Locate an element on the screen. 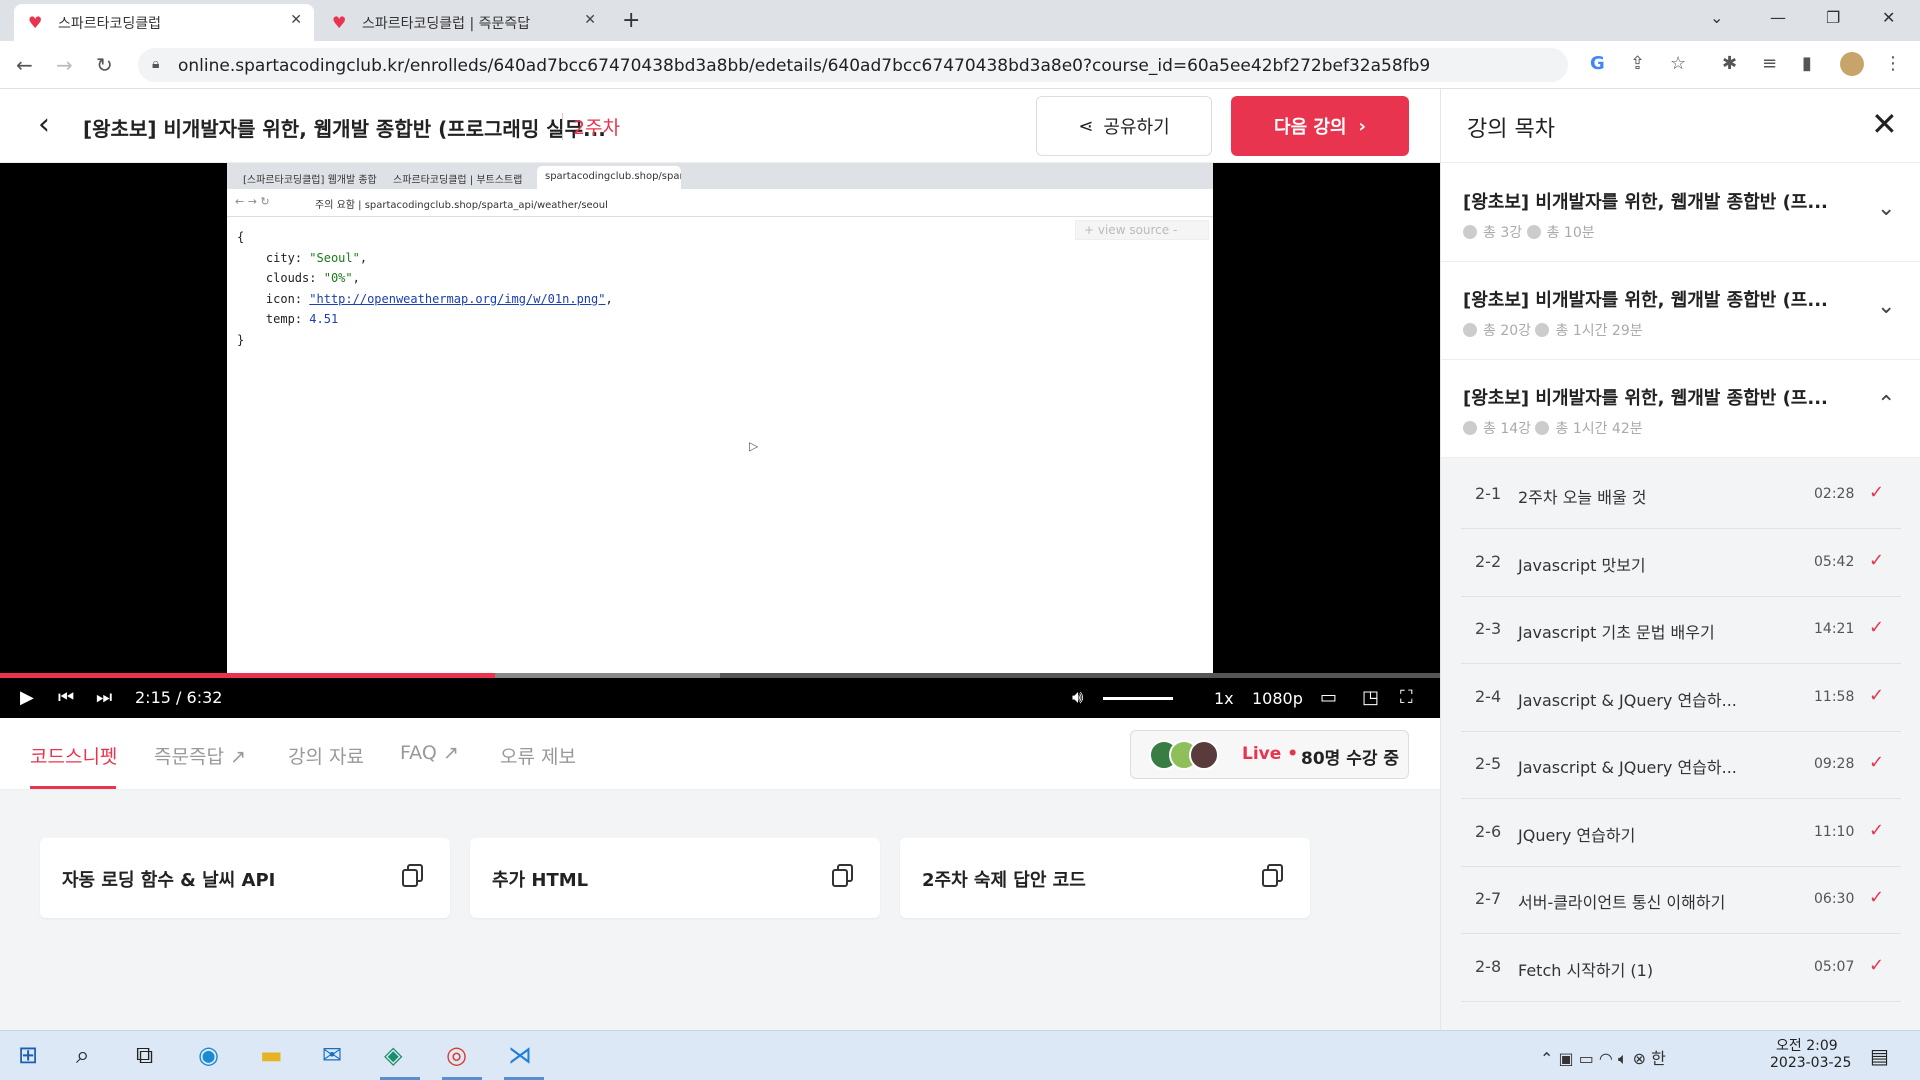 This screenshot has width=1920, height=1080. lesson-item: 2-7 서버-클라이언트 통신 이해하기 06:30 ✓ is located at coordinates (1681, 900).